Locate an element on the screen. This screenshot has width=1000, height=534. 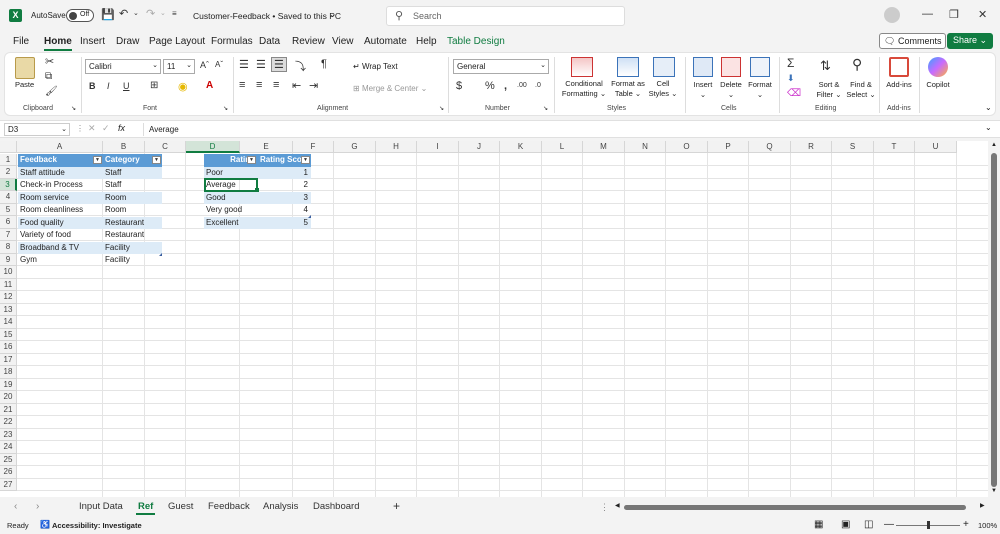
tab-data: Data is located at coordinates (269, 41).